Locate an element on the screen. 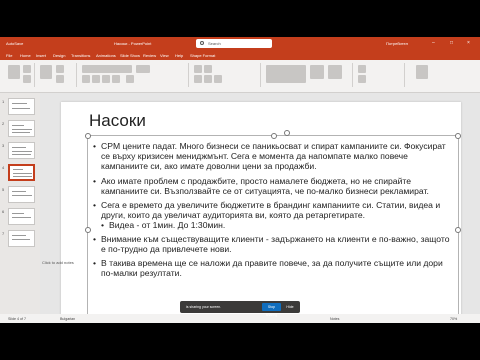 Image resolution: width=480 pixels, height=360 pixels. editing-group is located at coordinates (379, 75).